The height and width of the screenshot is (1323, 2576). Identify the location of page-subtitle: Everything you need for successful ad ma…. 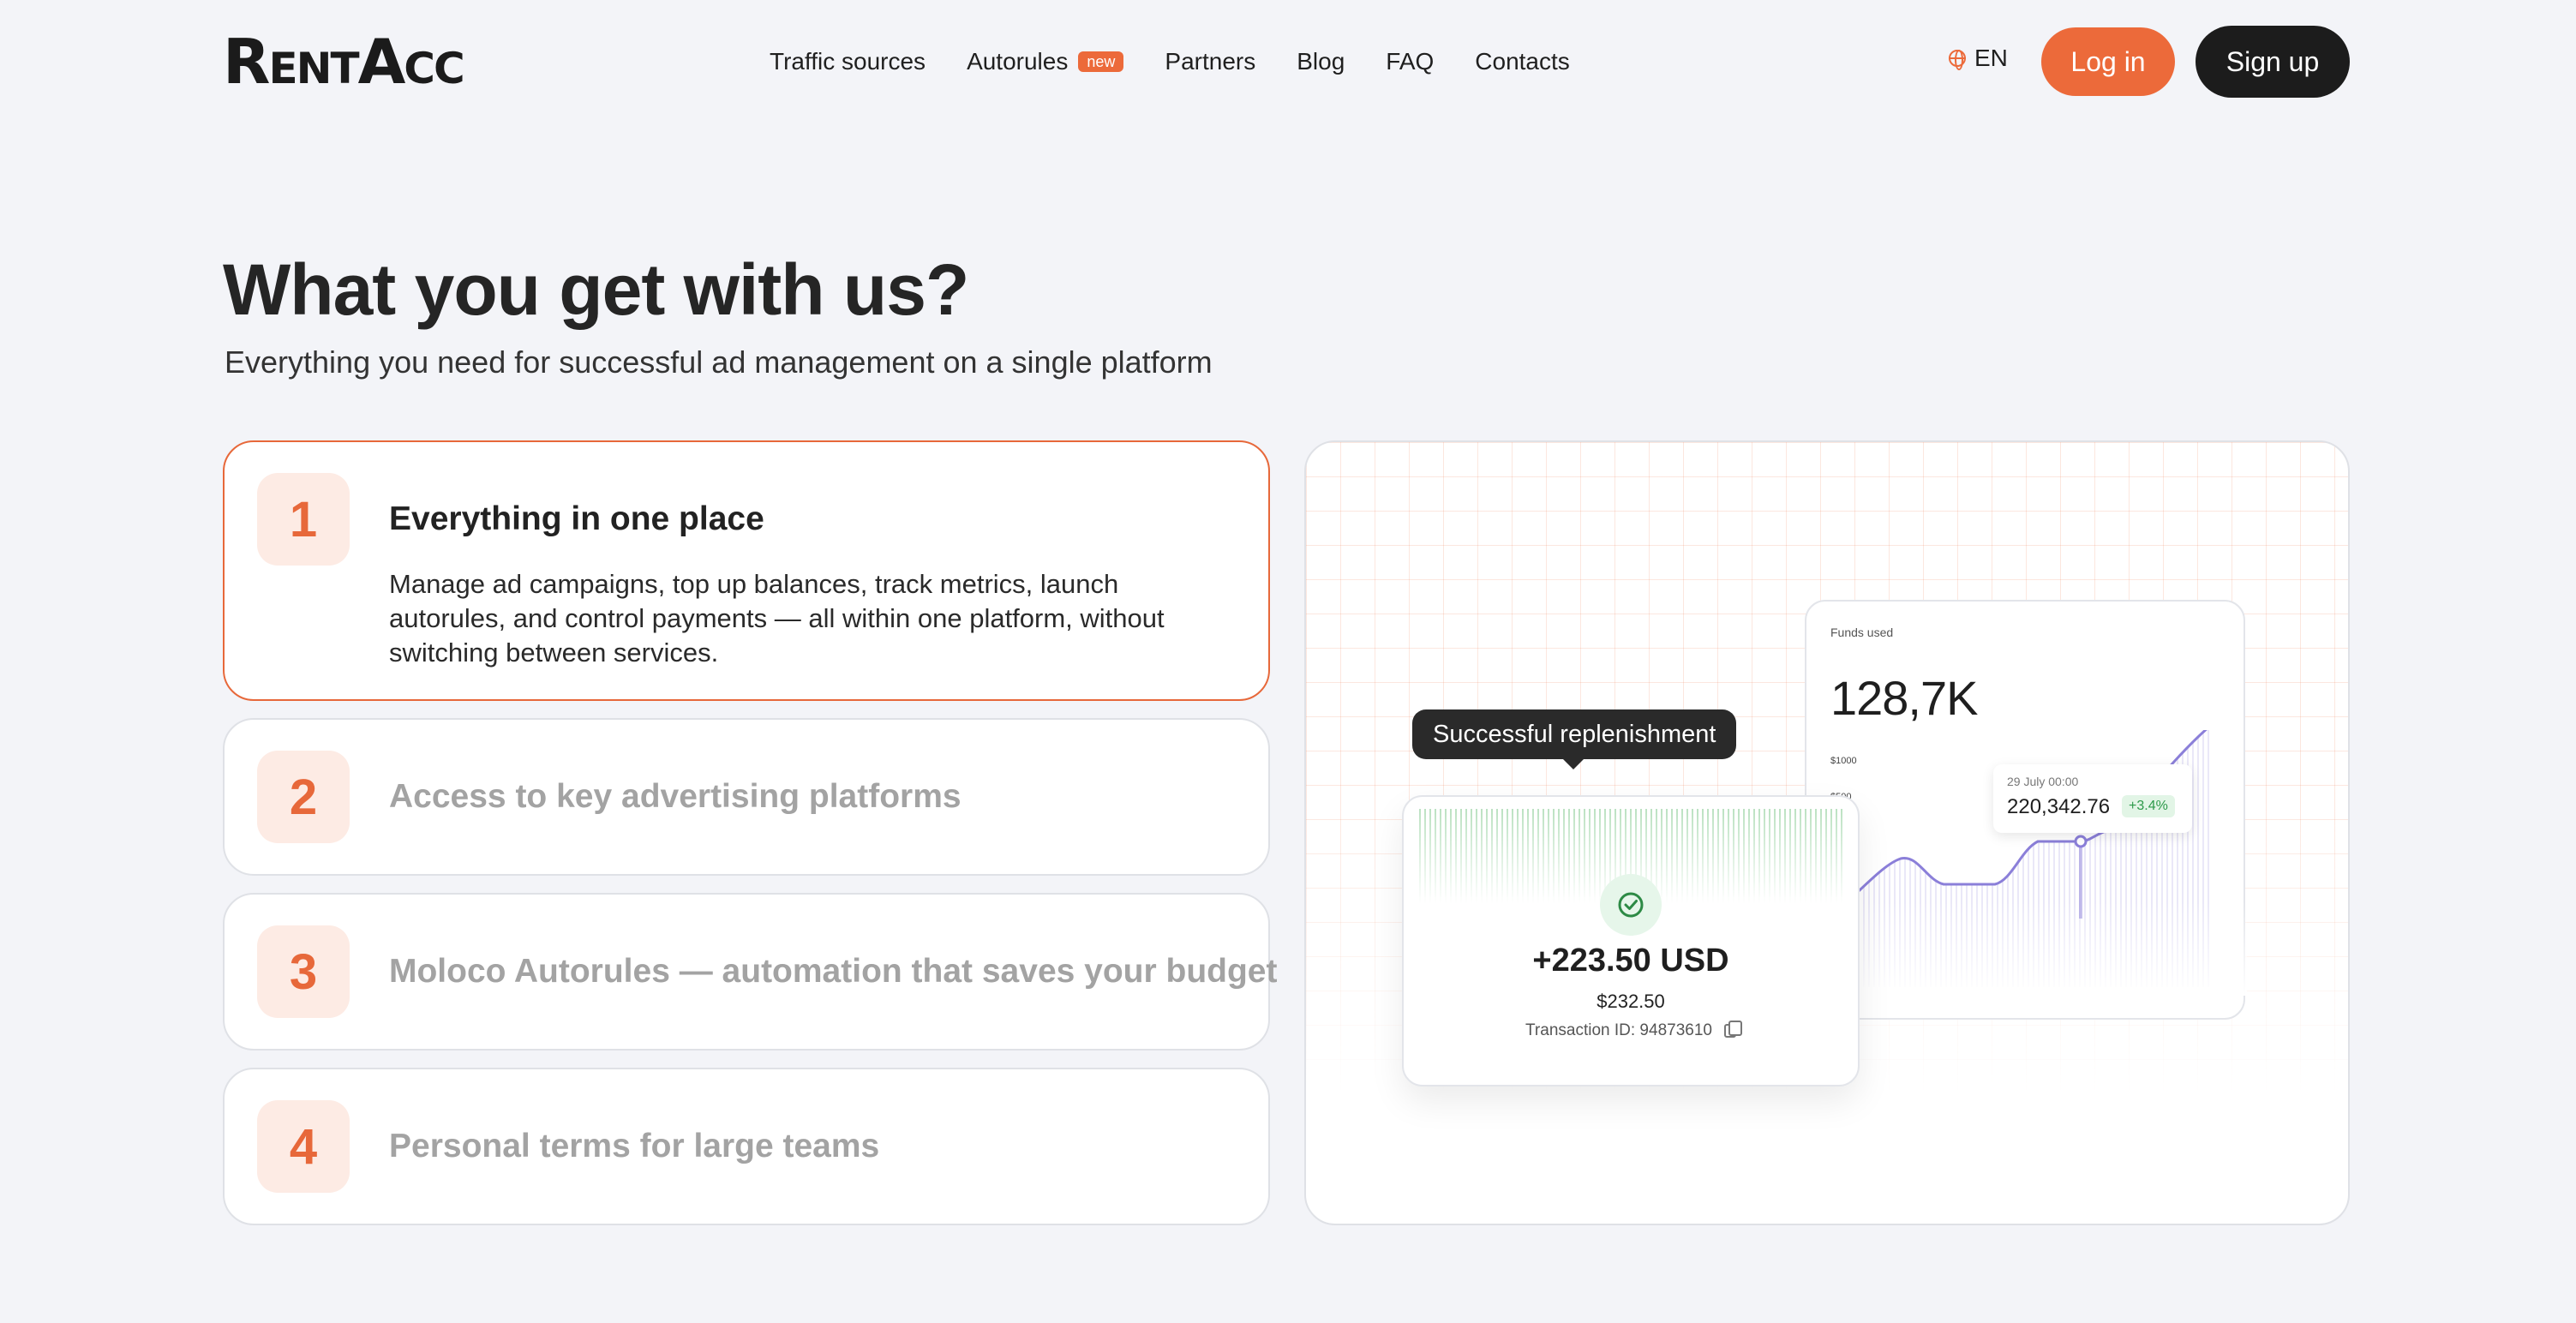
(719, 362).